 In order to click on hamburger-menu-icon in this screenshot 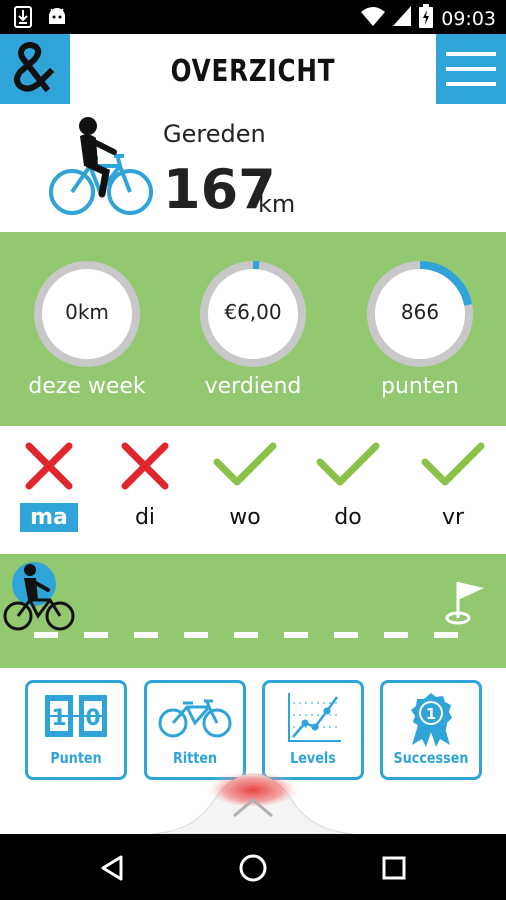, I will do `click(471, 54)`.